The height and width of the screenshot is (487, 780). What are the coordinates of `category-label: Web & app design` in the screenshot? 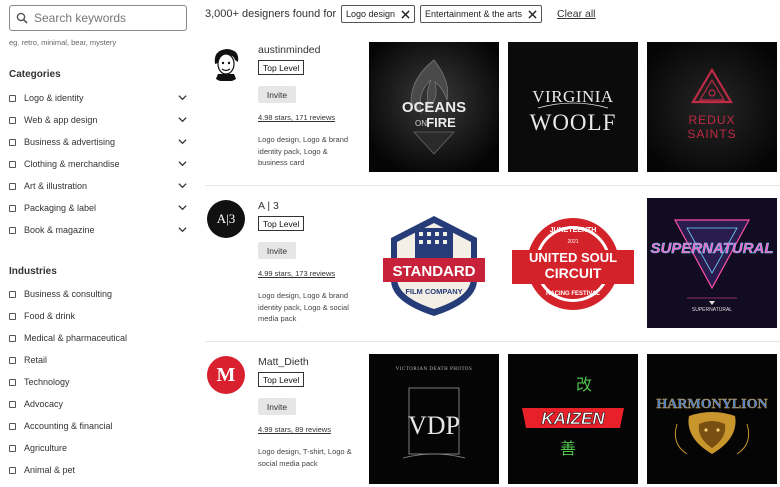 It's located at (61, 120).